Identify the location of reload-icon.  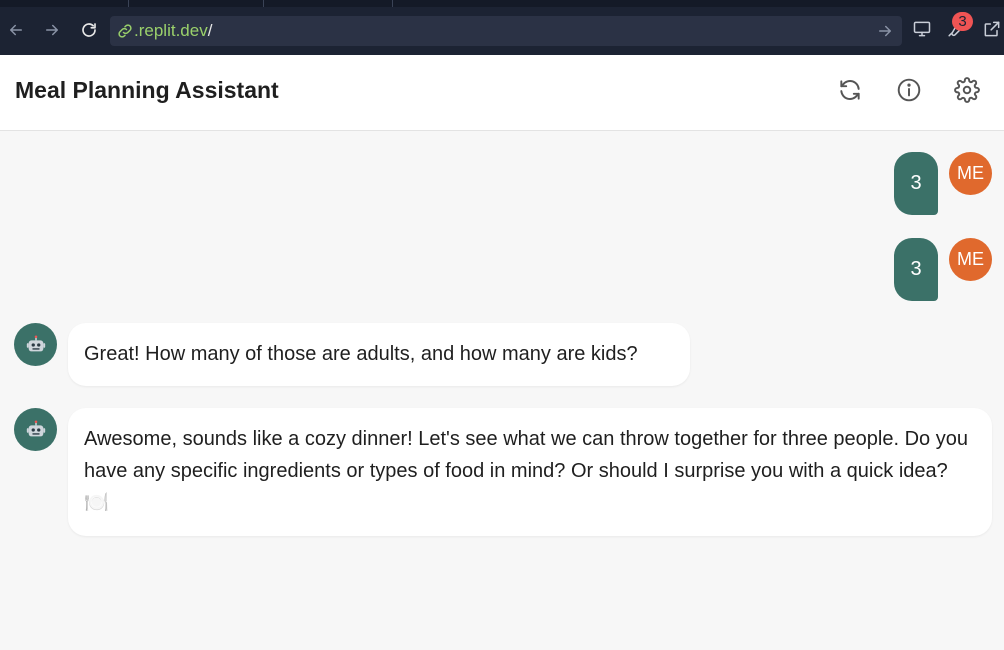
(89, 30).